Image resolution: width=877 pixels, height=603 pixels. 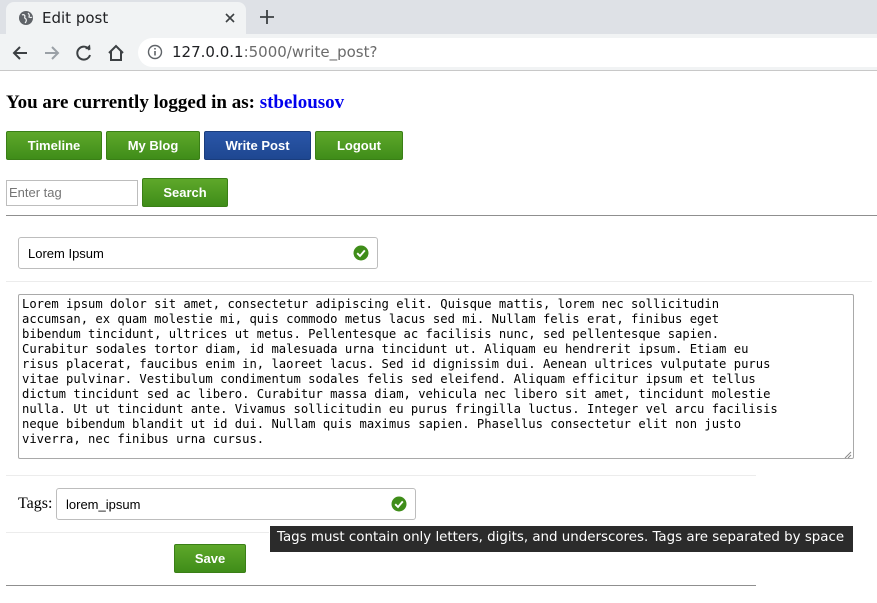 What do you see at coordinates (185, 192) in the screenshot?
I see `search-button: Search` at bounding box center [185, 192].